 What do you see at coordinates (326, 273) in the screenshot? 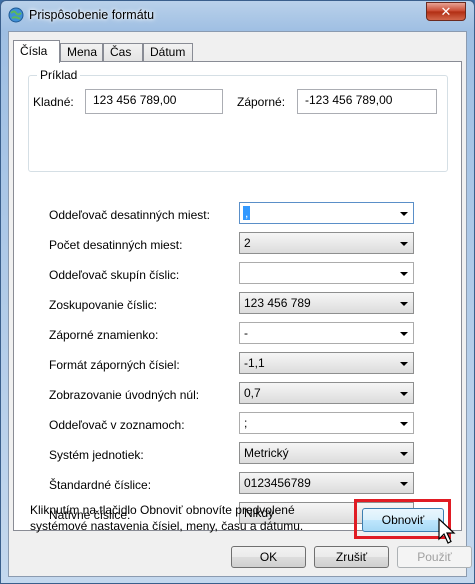
I see `group-separator-select` at bounding box center [326, 273].